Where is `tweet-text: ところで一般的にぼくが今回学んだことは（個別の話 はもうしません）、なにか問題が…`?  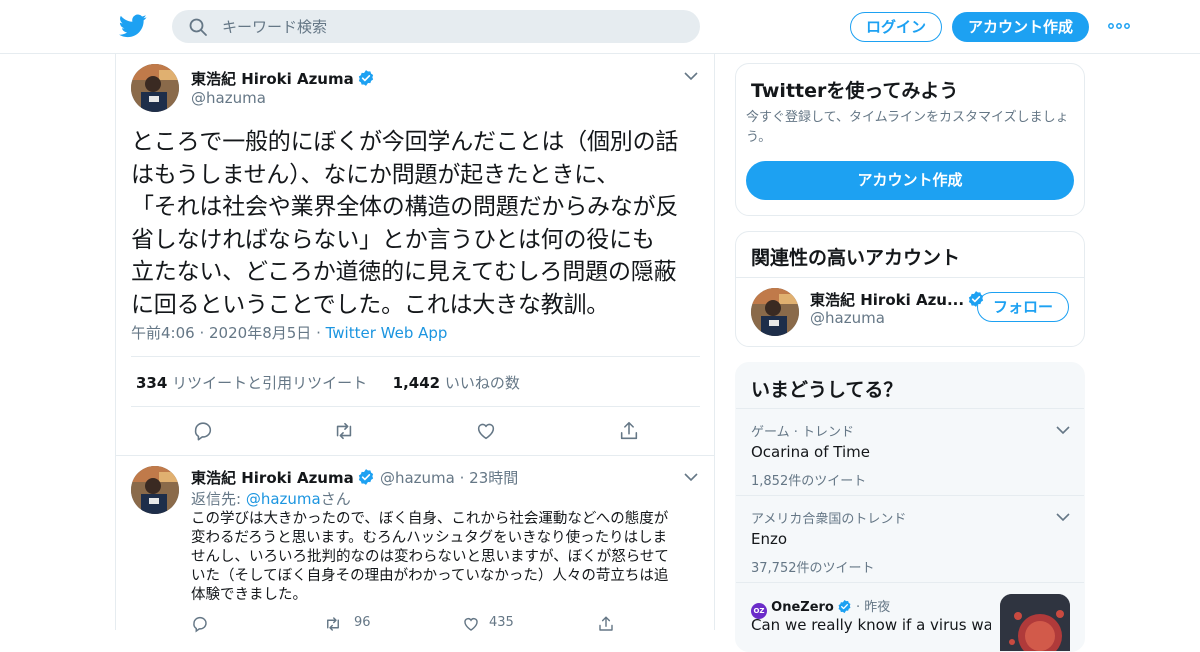
tweet-text: ところで一般的にぼくが今回学んだことは（個別の話 はもうしません）、なにか問題が… is located at coordinates (418, 223).